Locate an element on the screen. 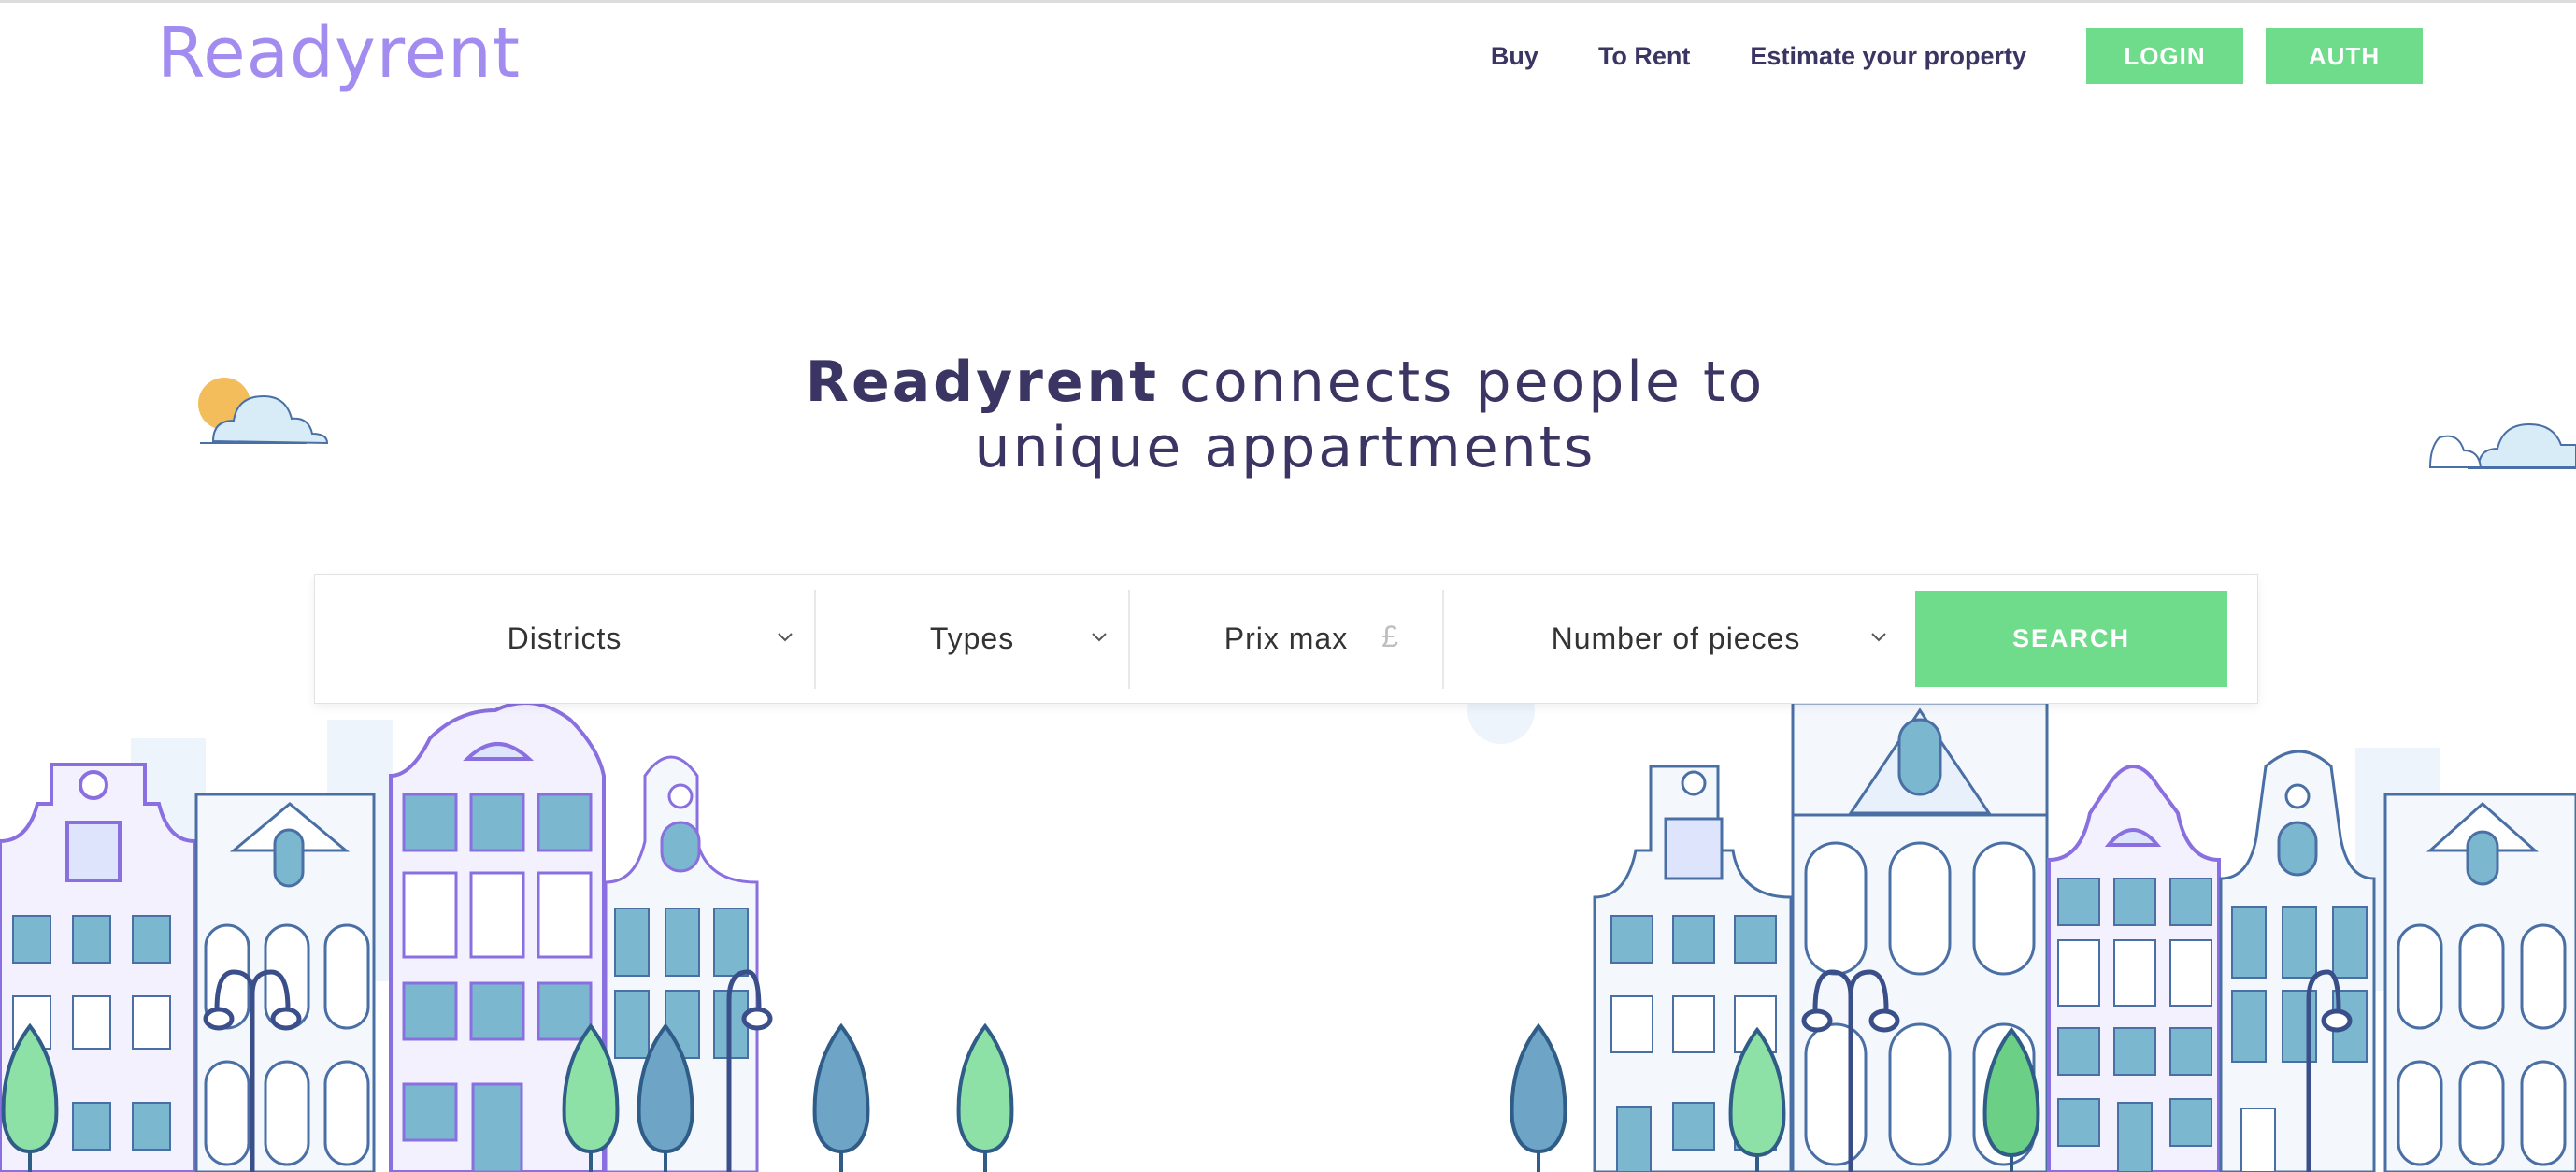 The height and width of the screenshot is (1172, 2576). districts-select: Districts is located at coordinates (564, 639).